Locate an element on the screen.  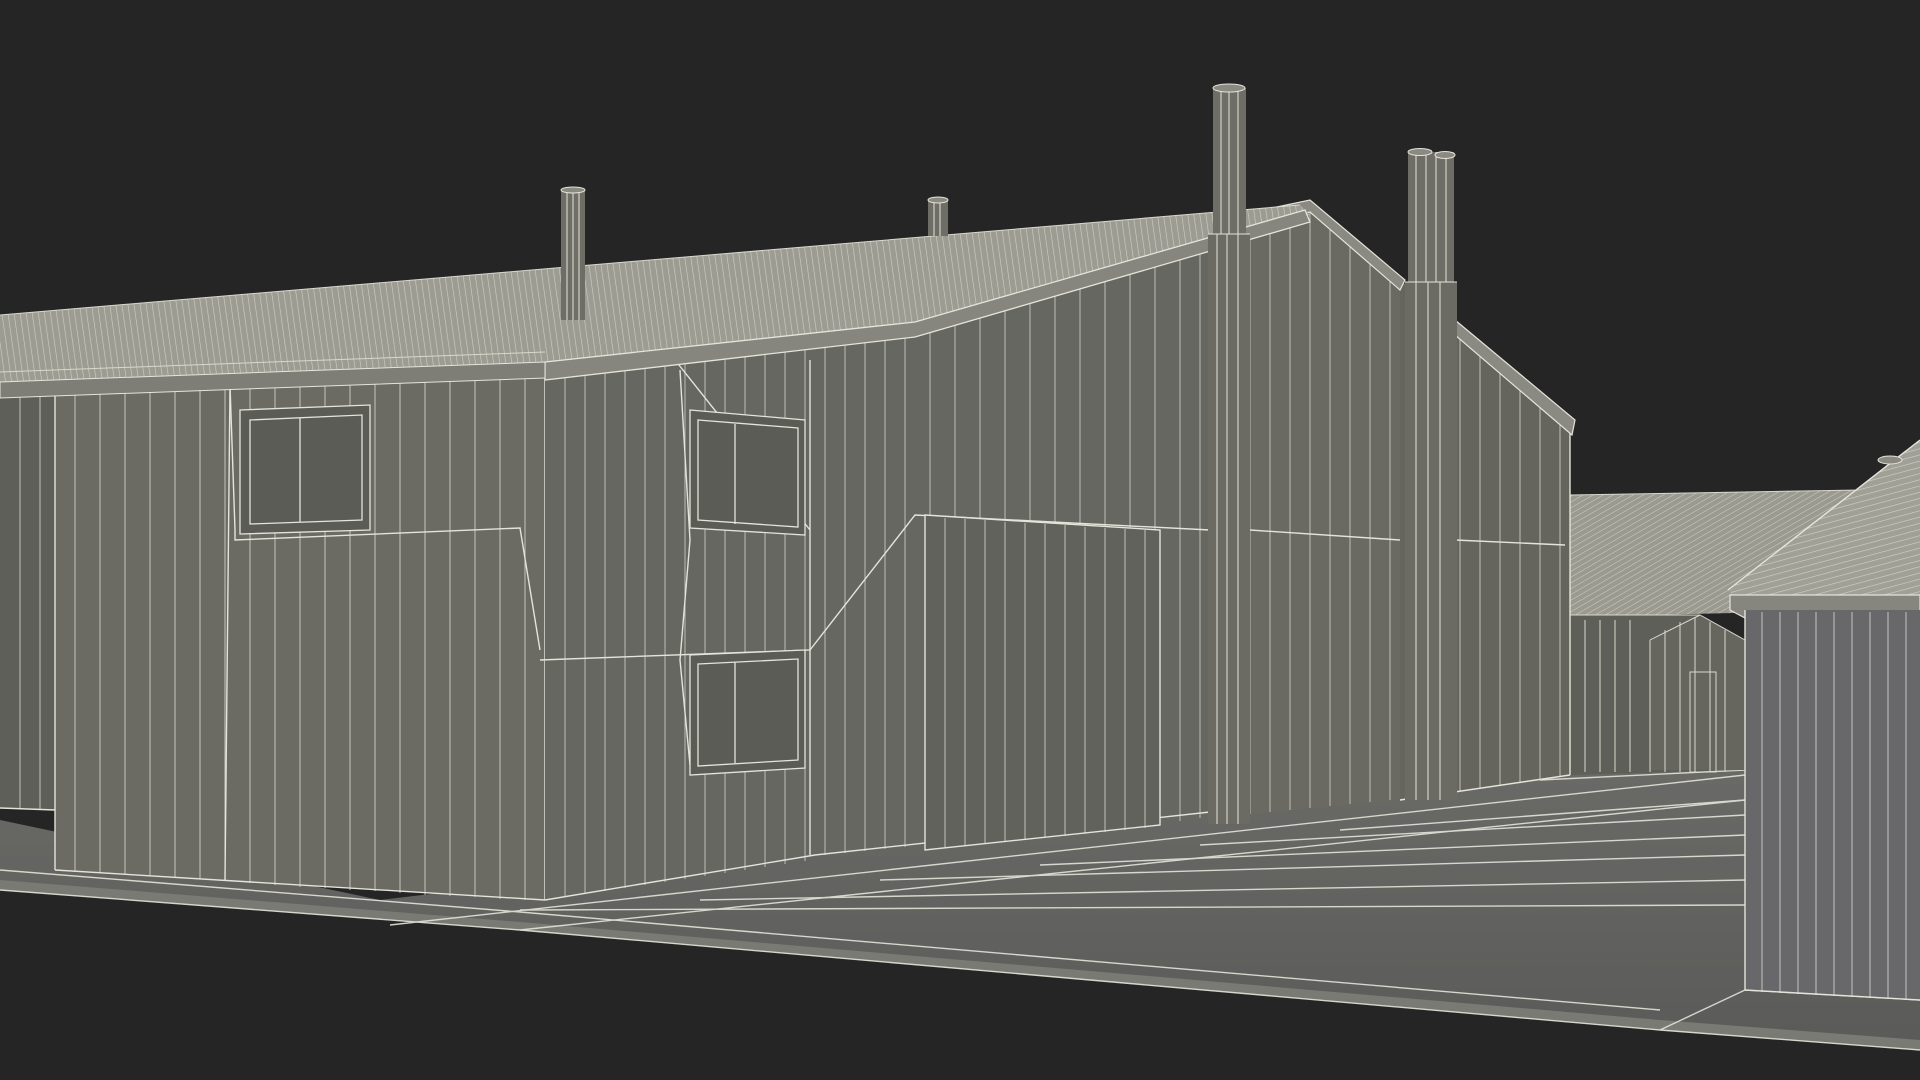
large-door is located at coordinates (1042, 682).